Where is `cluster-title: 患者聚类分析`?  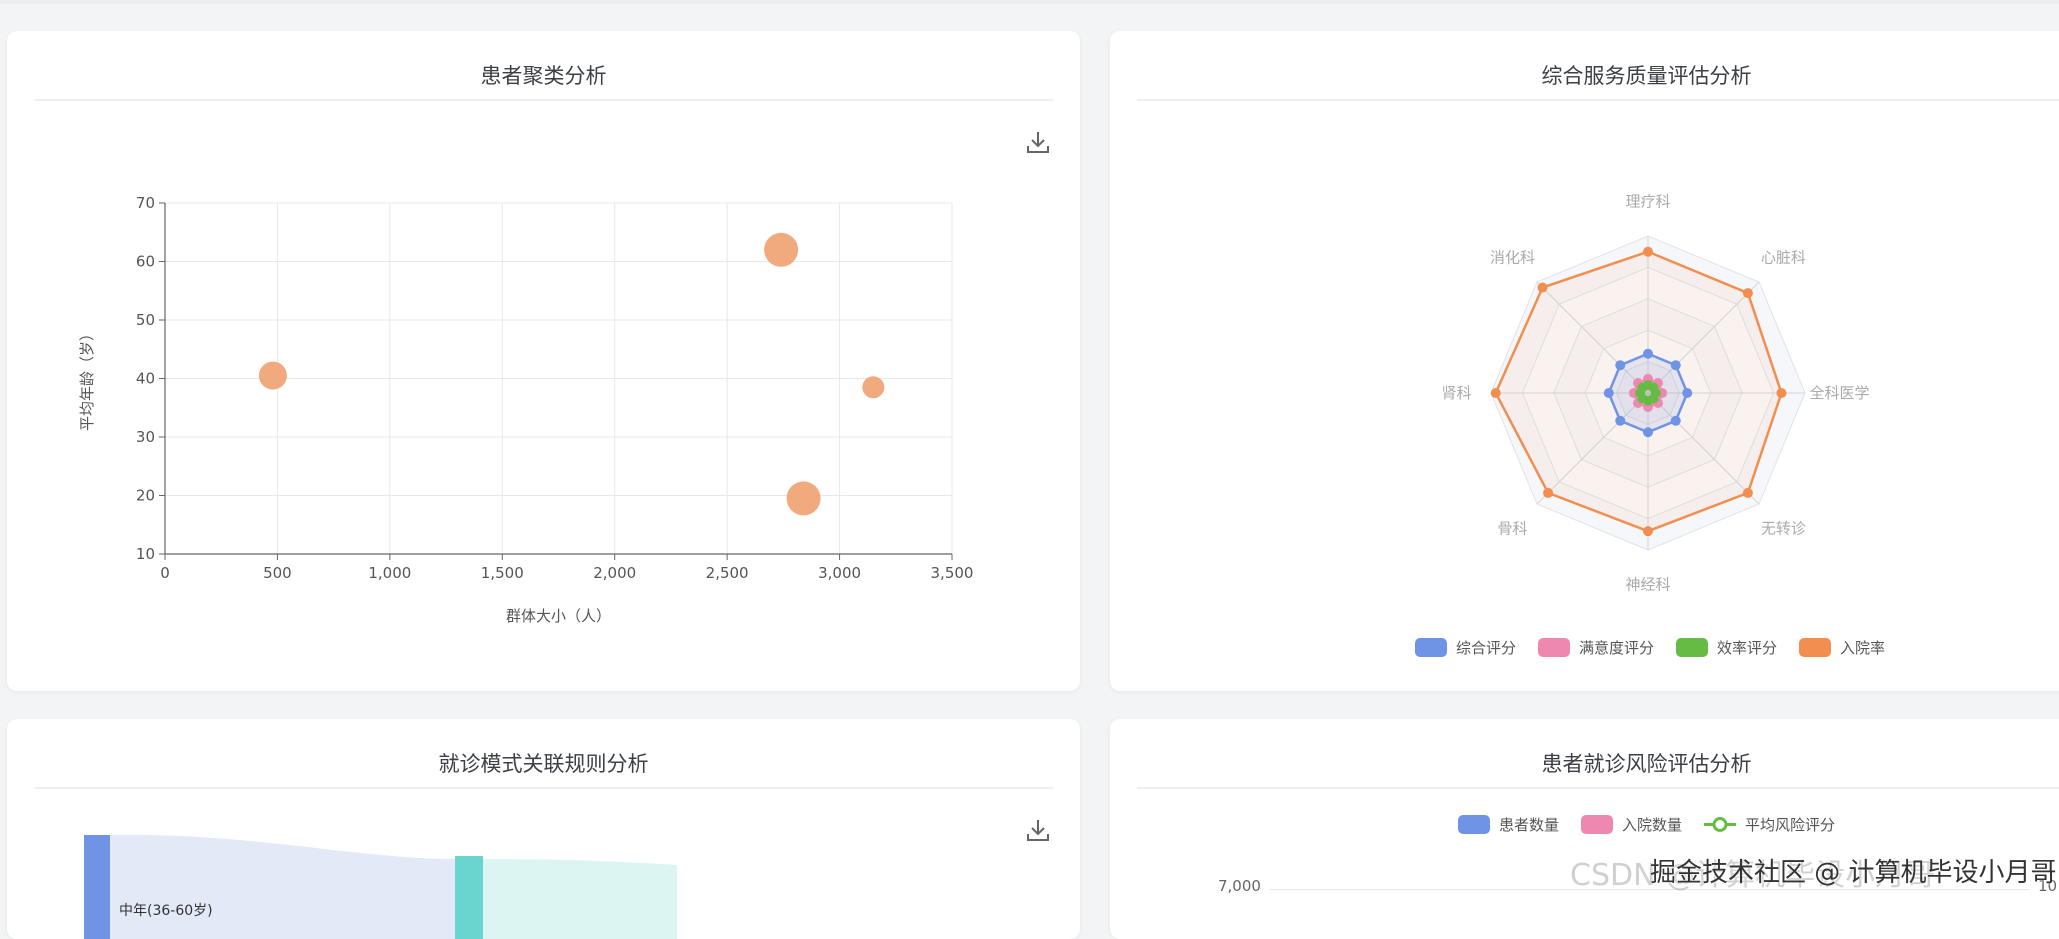 cluster-title: 患者聚类分析 is located at coordinates (543, 76).